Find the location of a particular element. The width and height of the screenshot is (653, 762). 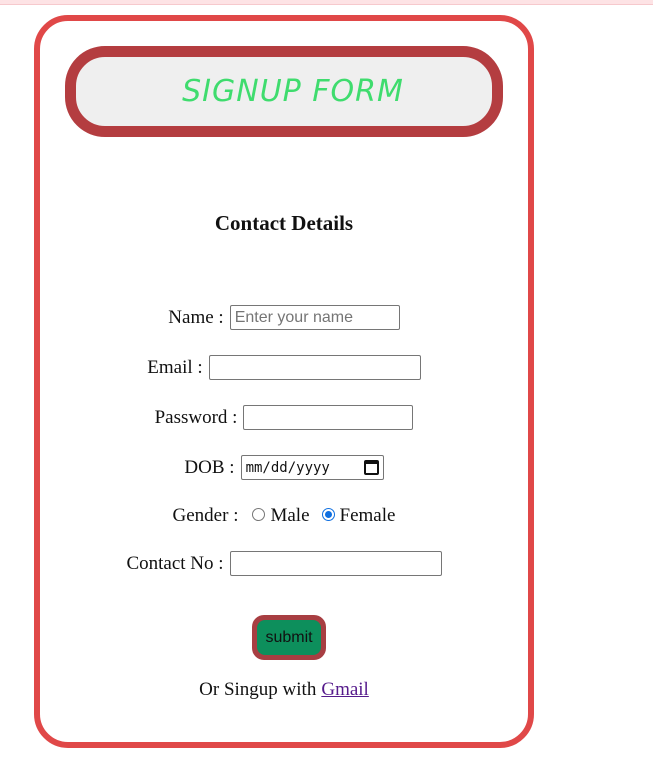

name-input is located at coordinates (314, 317).